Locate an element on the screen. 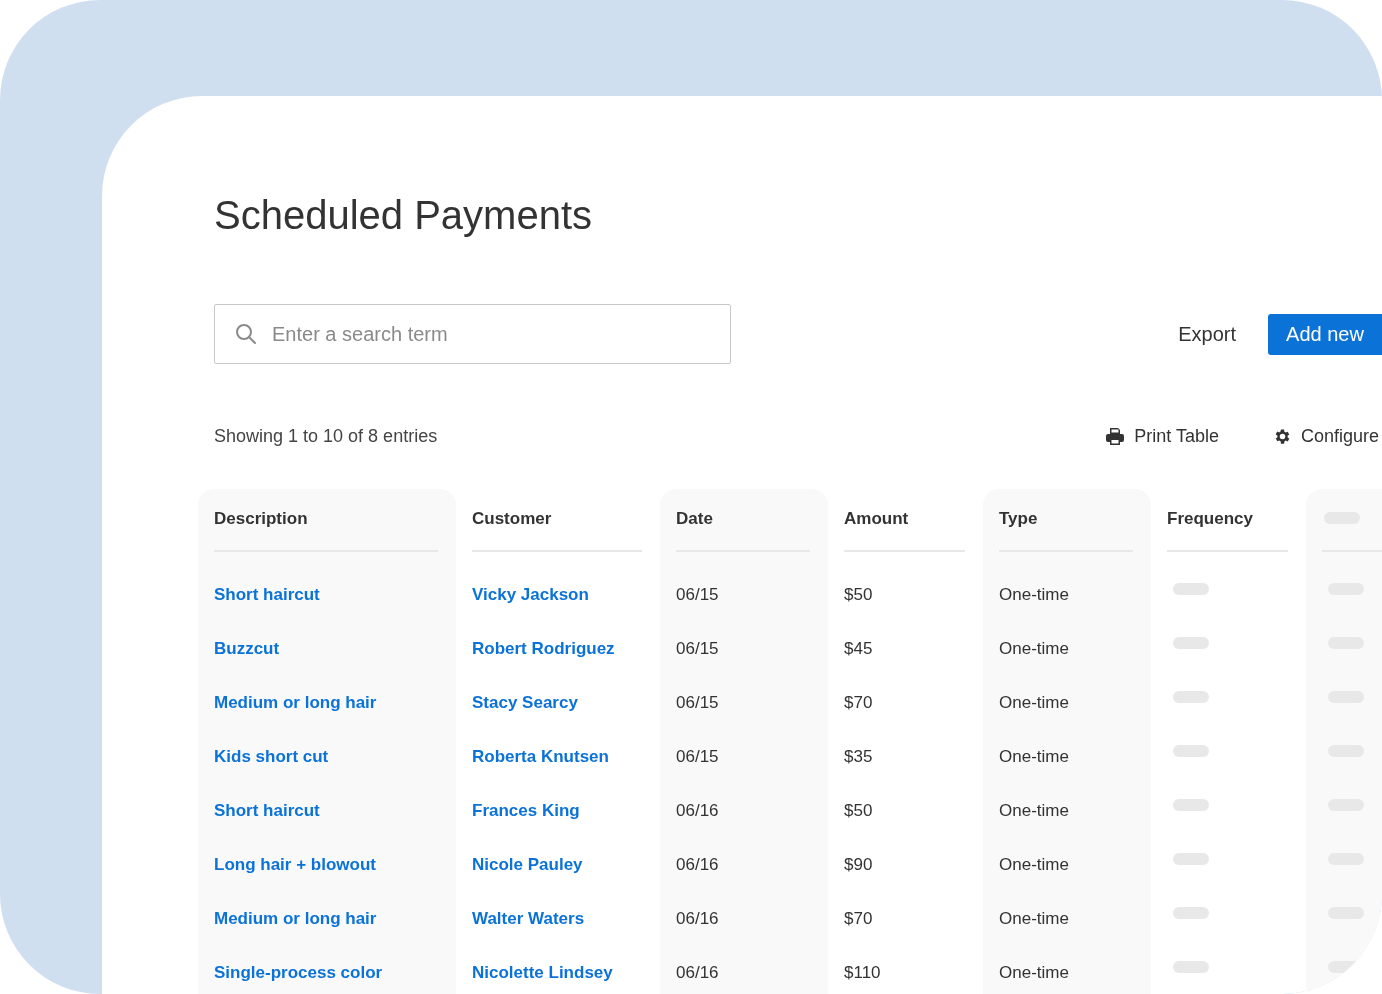  export-button: Export is located at coordinates (1207, 334).